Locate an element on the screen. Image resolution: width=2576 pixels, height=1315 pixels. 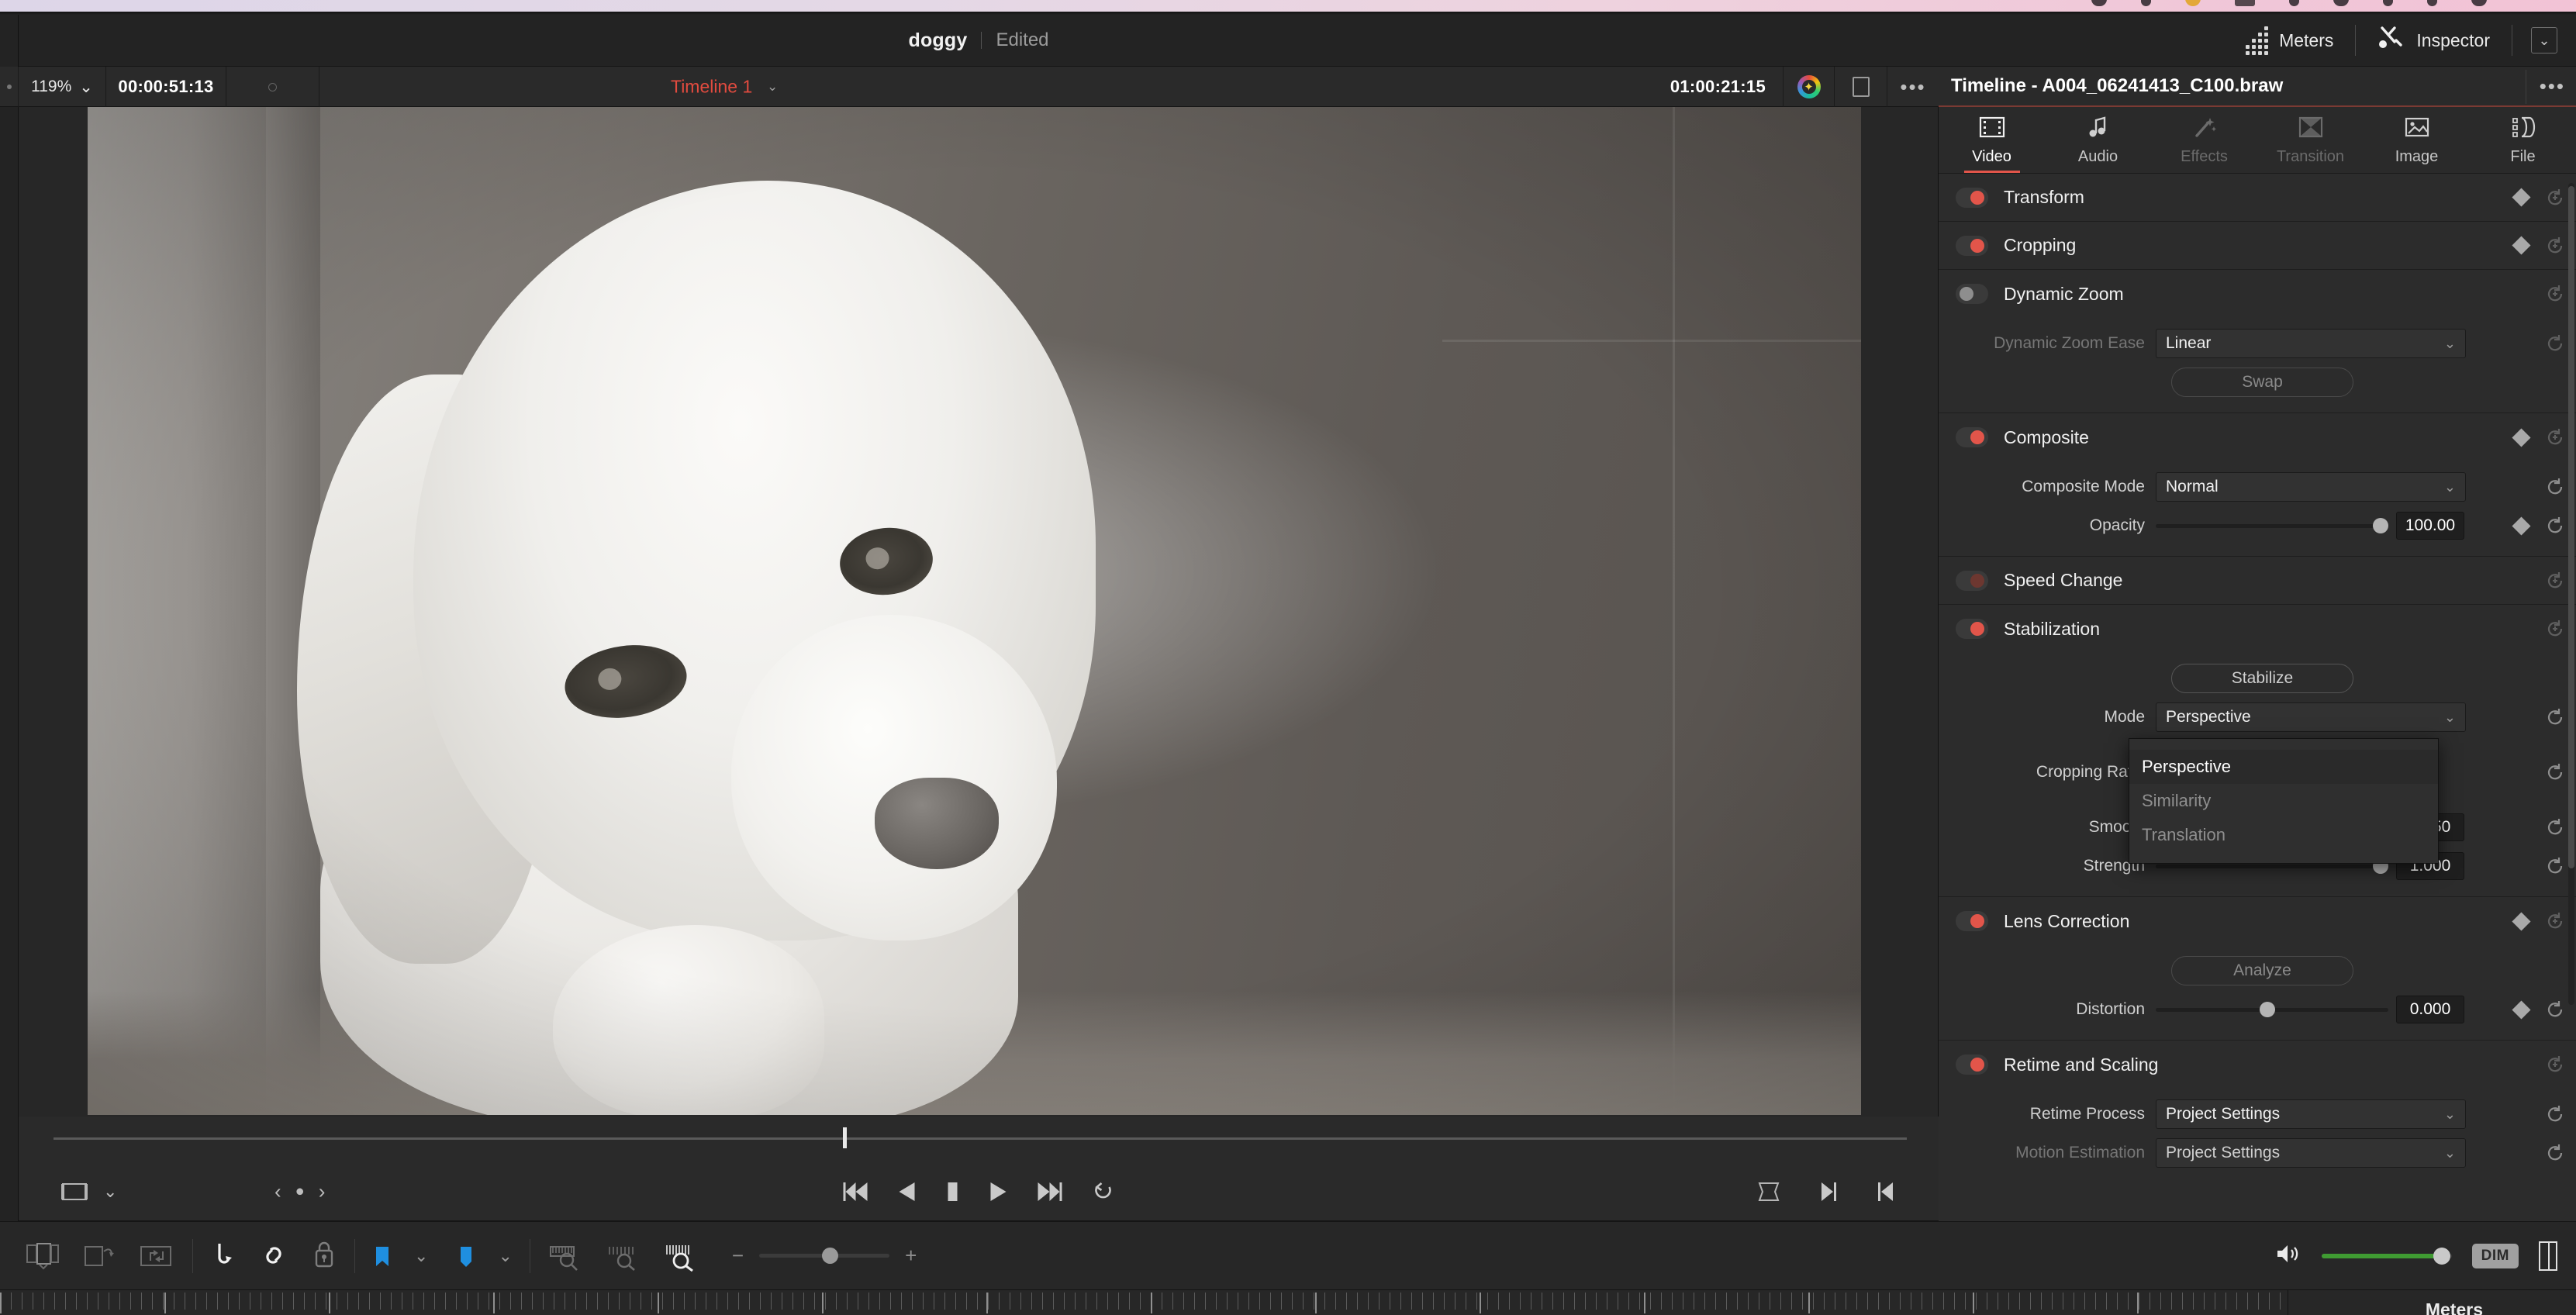
scrubber-track is located at coordinates (980, 1138).